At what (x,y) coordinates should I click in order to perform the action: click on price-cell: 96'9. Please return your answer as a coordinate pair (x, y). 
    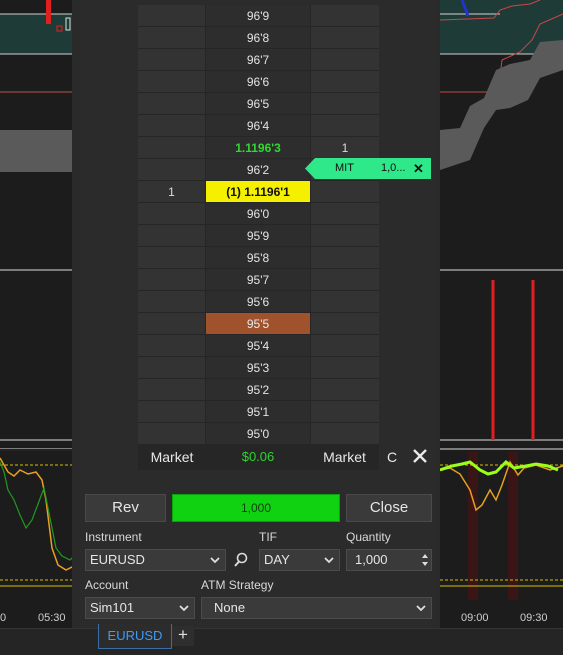
    Looking at the image, I should click on (258, 16).